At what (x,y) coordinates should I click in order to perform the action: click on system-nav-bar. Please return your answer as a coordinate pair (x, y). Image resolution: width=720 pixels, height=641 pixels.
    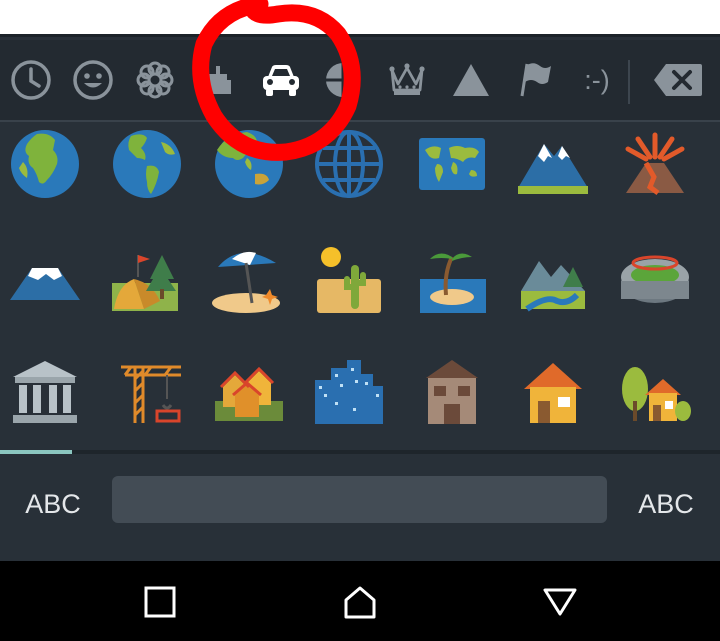
    Looking at the image, I should click on (360, 601).